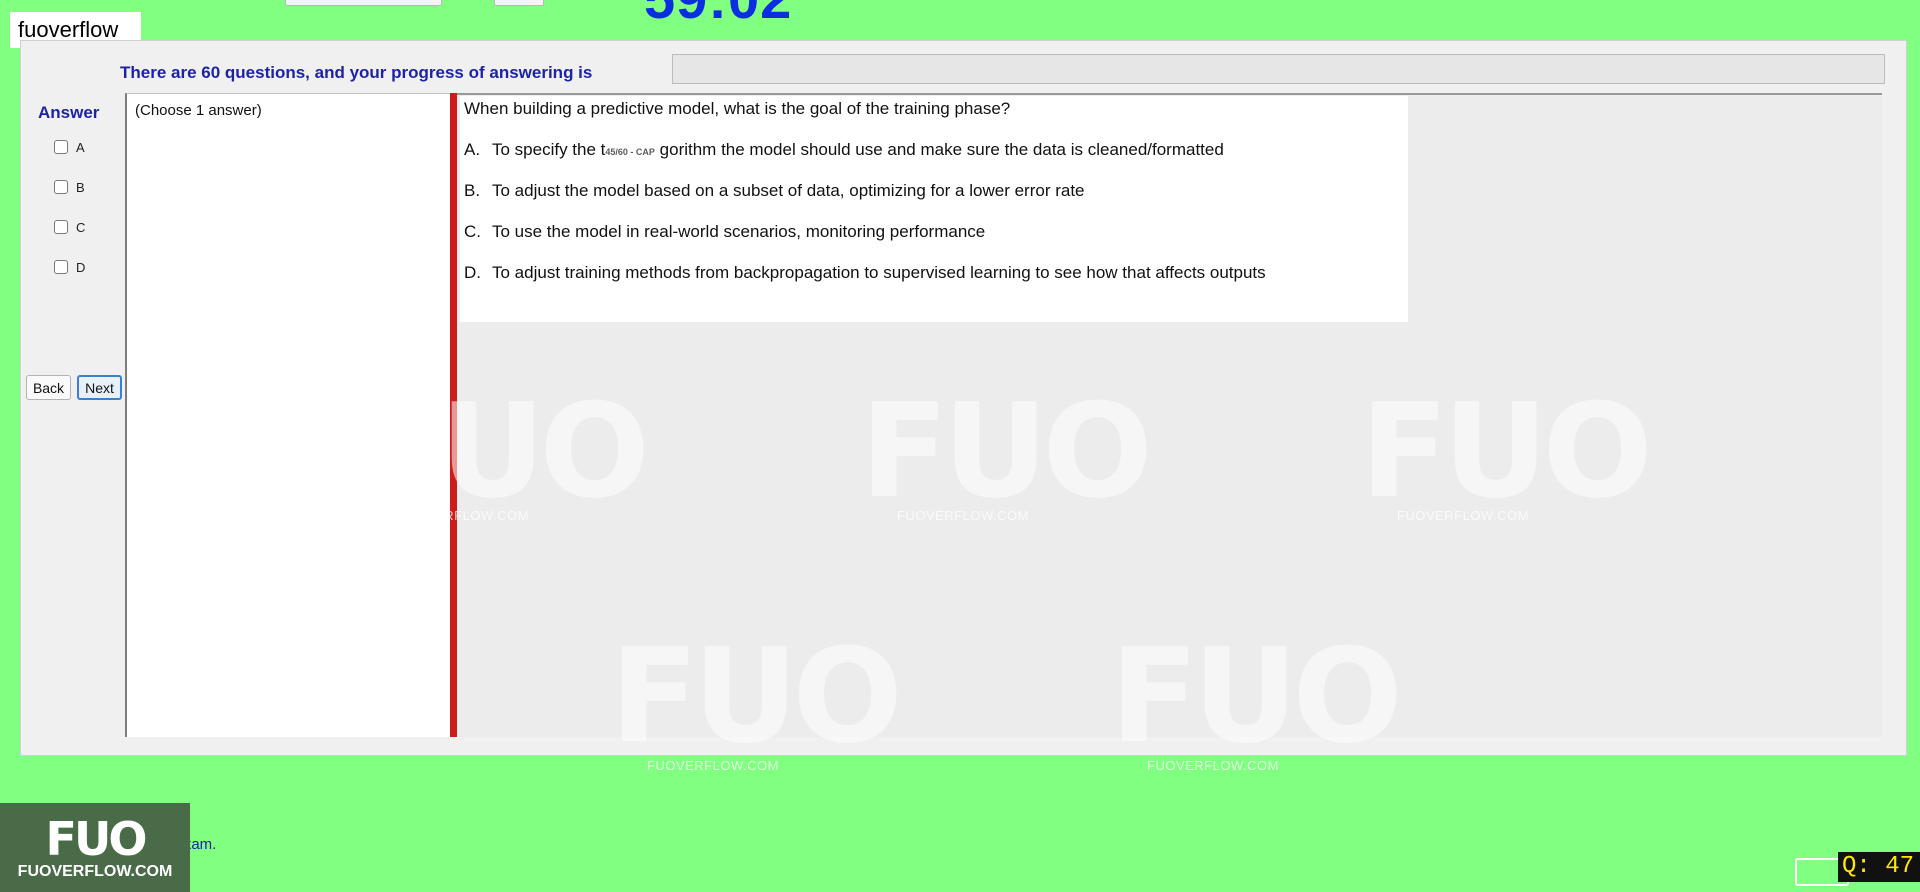 The width and height of the screenshot is (1920, 892). I want to click on answer-option-label: D, so click(81, 267).